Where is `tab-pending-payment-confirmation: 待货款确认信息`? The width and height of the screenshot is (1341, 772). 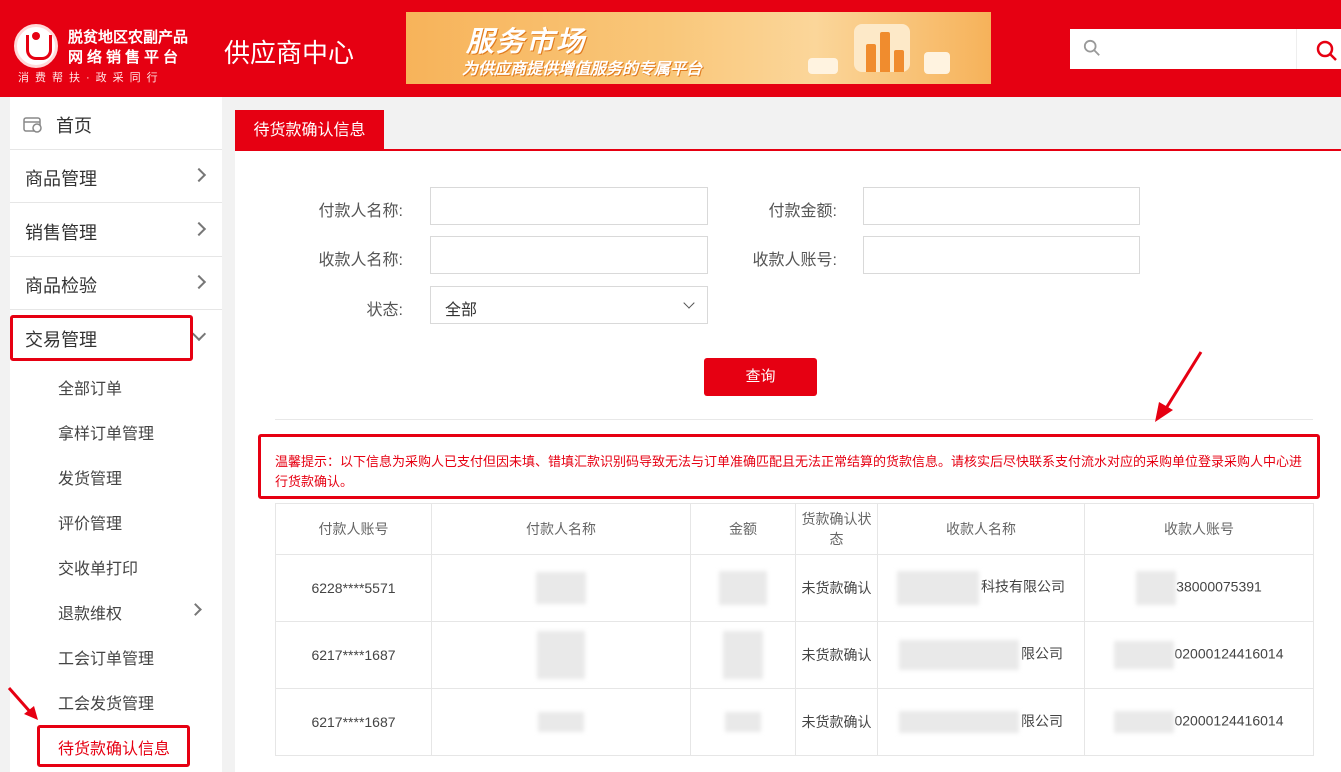
tab-pending-payment-confirmation: 待货款确认信息 is located at coordinates (309, 130).